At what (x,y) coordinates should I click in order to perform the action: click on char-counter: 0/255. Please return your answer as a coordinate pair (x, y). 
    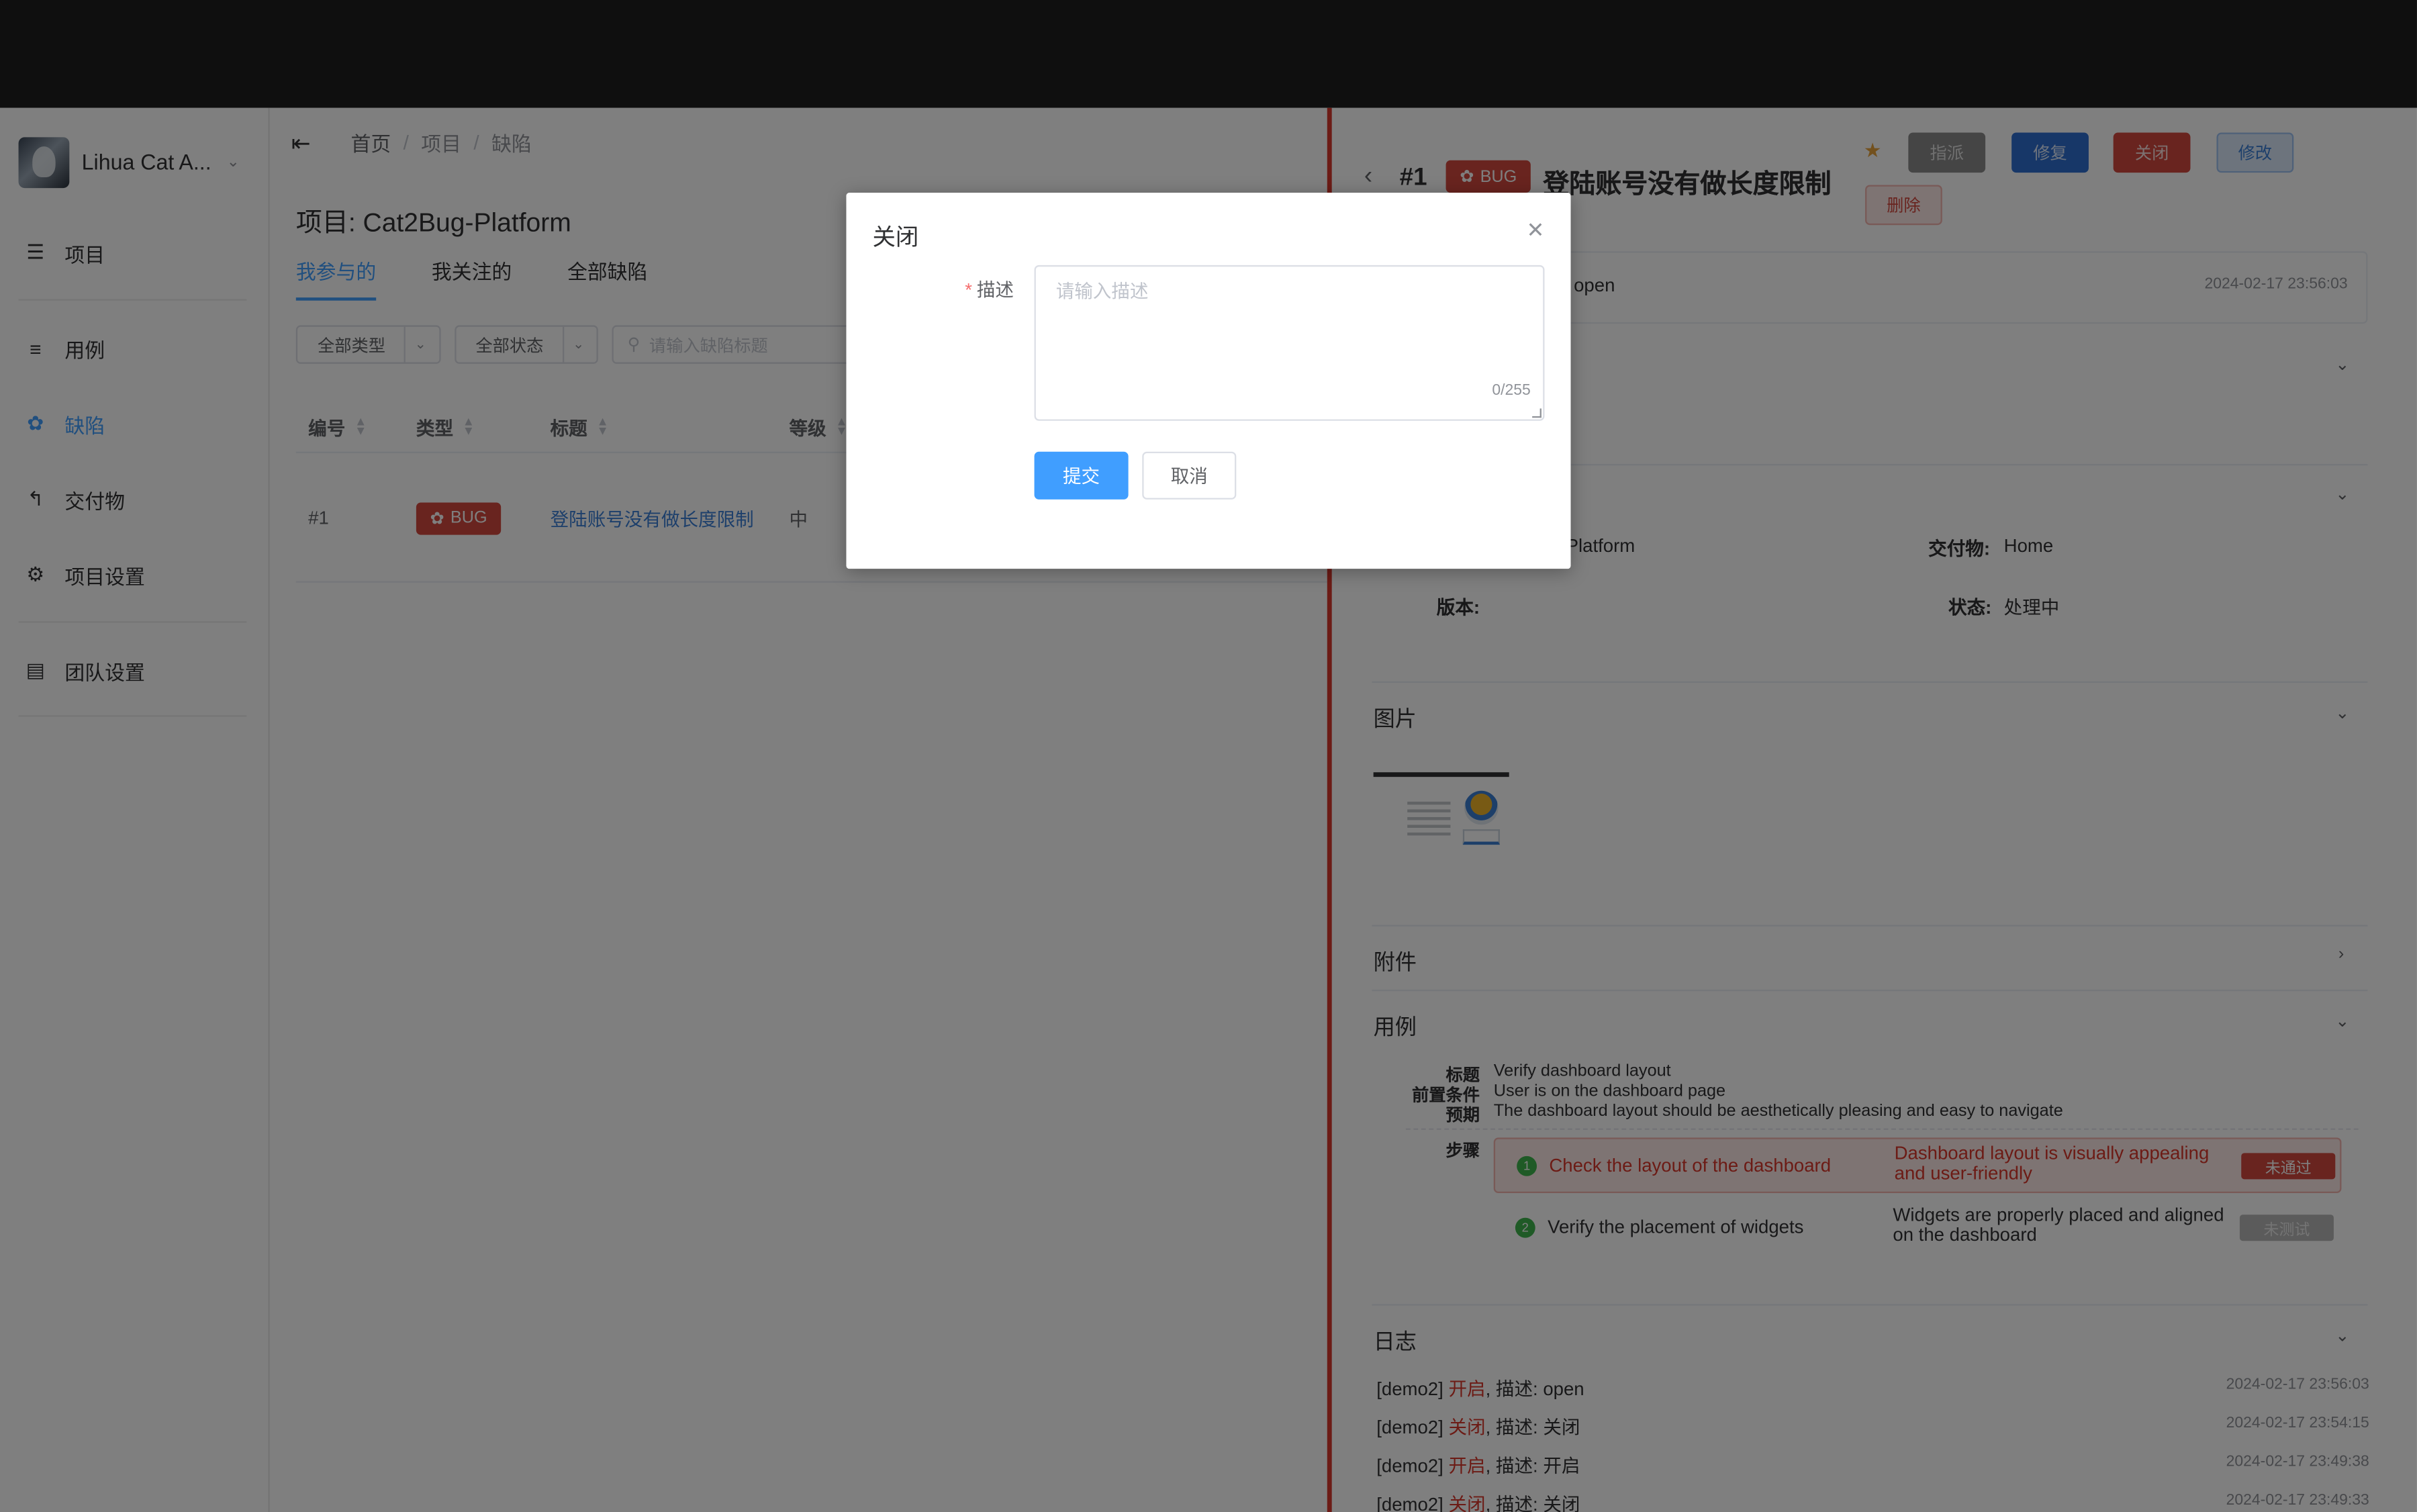
    Looking at the image, I should click on (1512, 390).